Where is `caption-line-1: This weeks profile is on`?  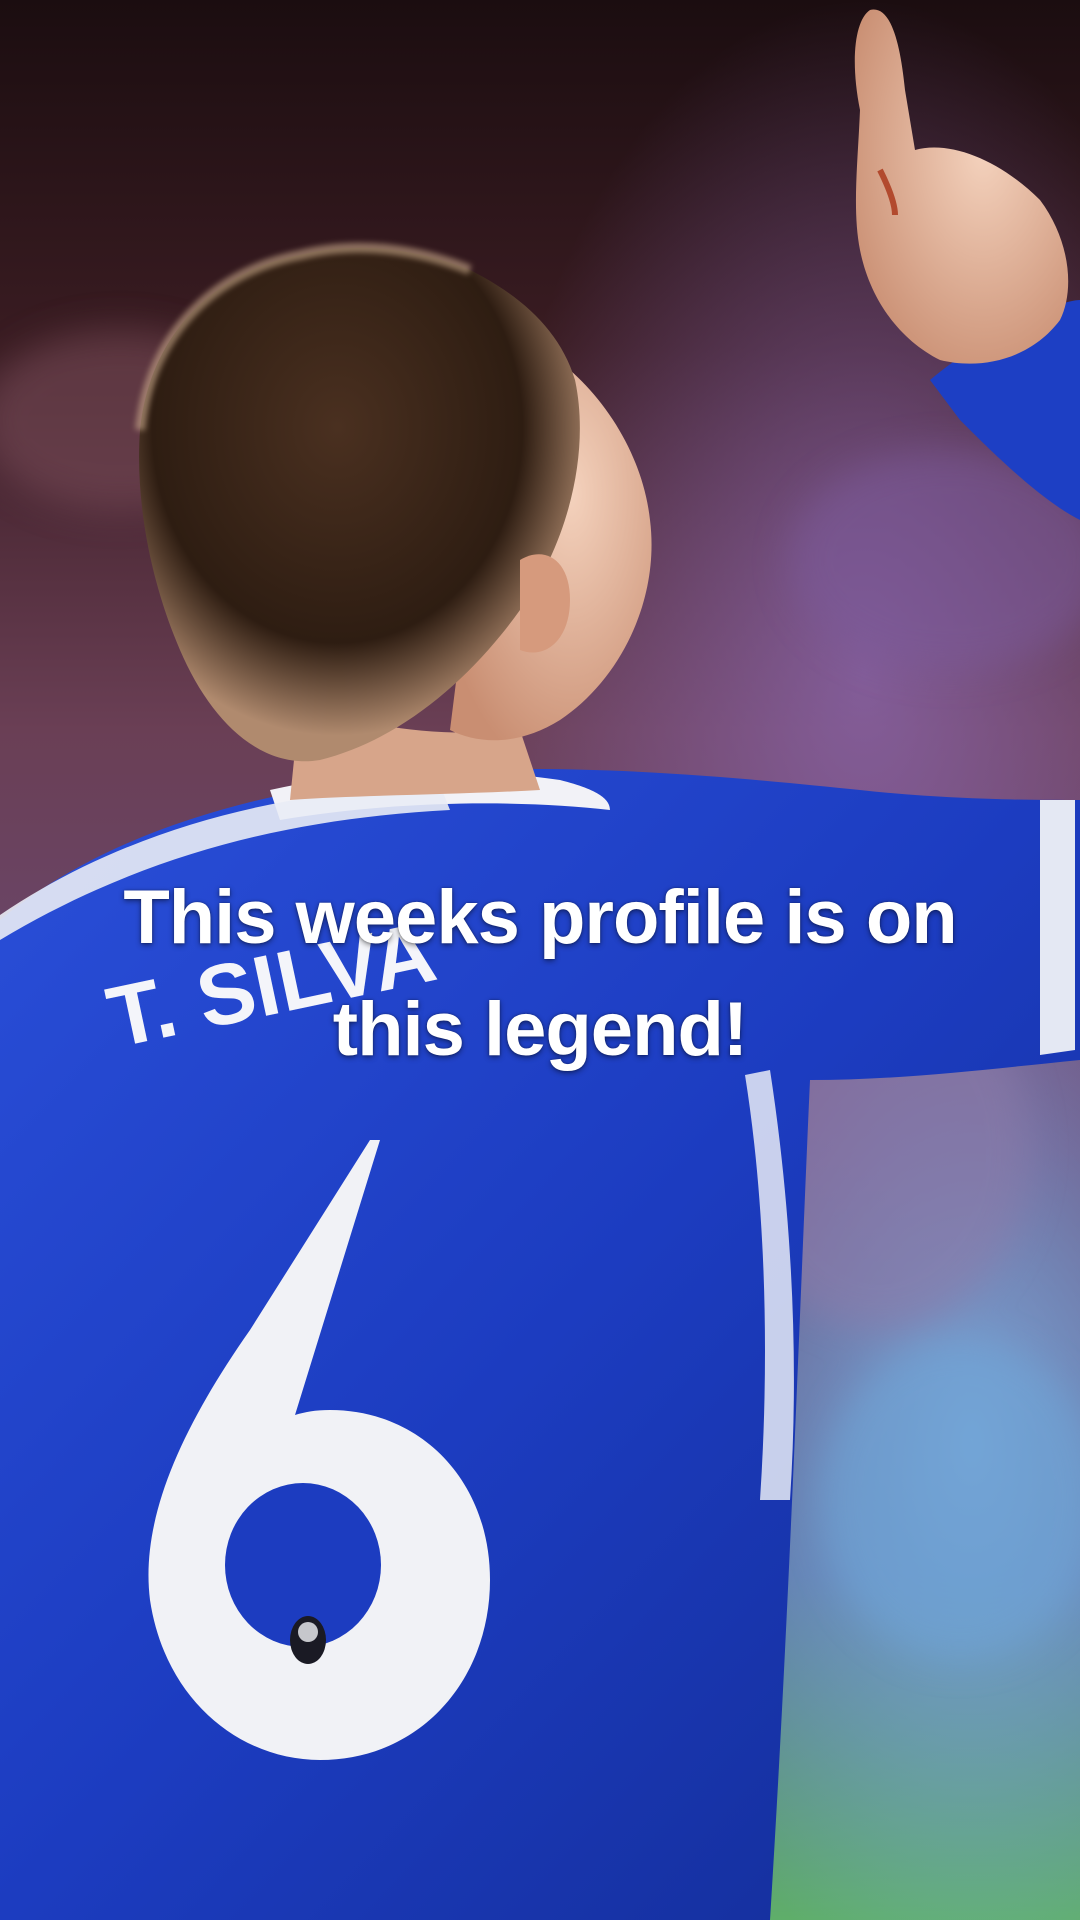 caption-line-1: This weeks profile is on is located at coordinates (540, 917).